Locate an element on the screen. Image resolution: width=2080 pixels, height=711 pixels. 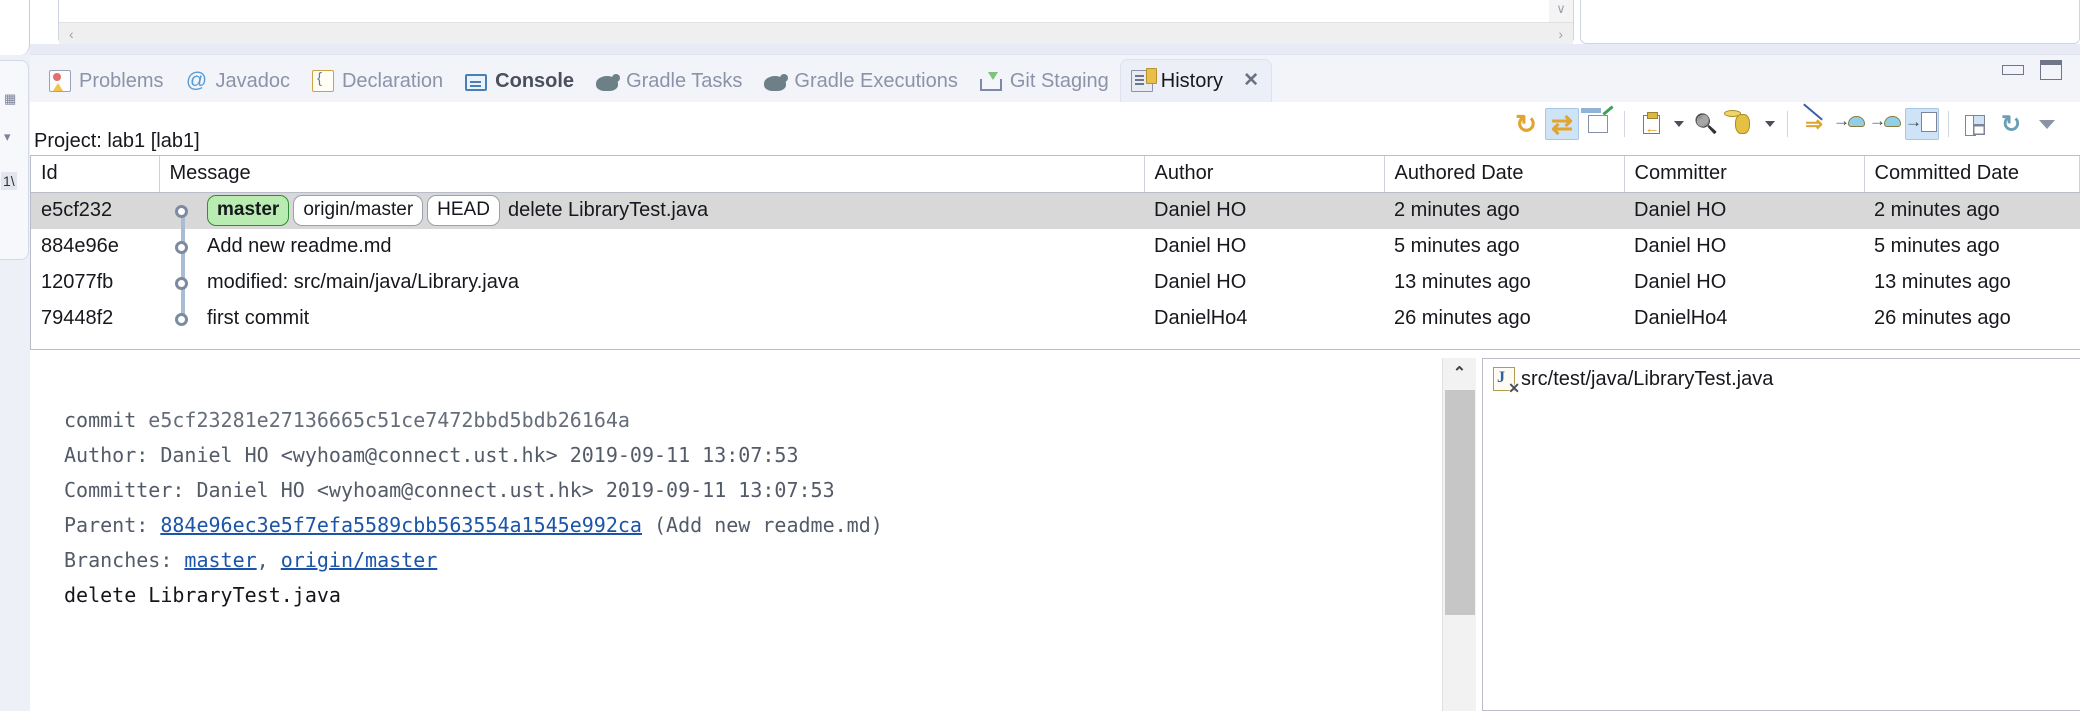
show-comment-icon is located at coordinates (1922, 124).